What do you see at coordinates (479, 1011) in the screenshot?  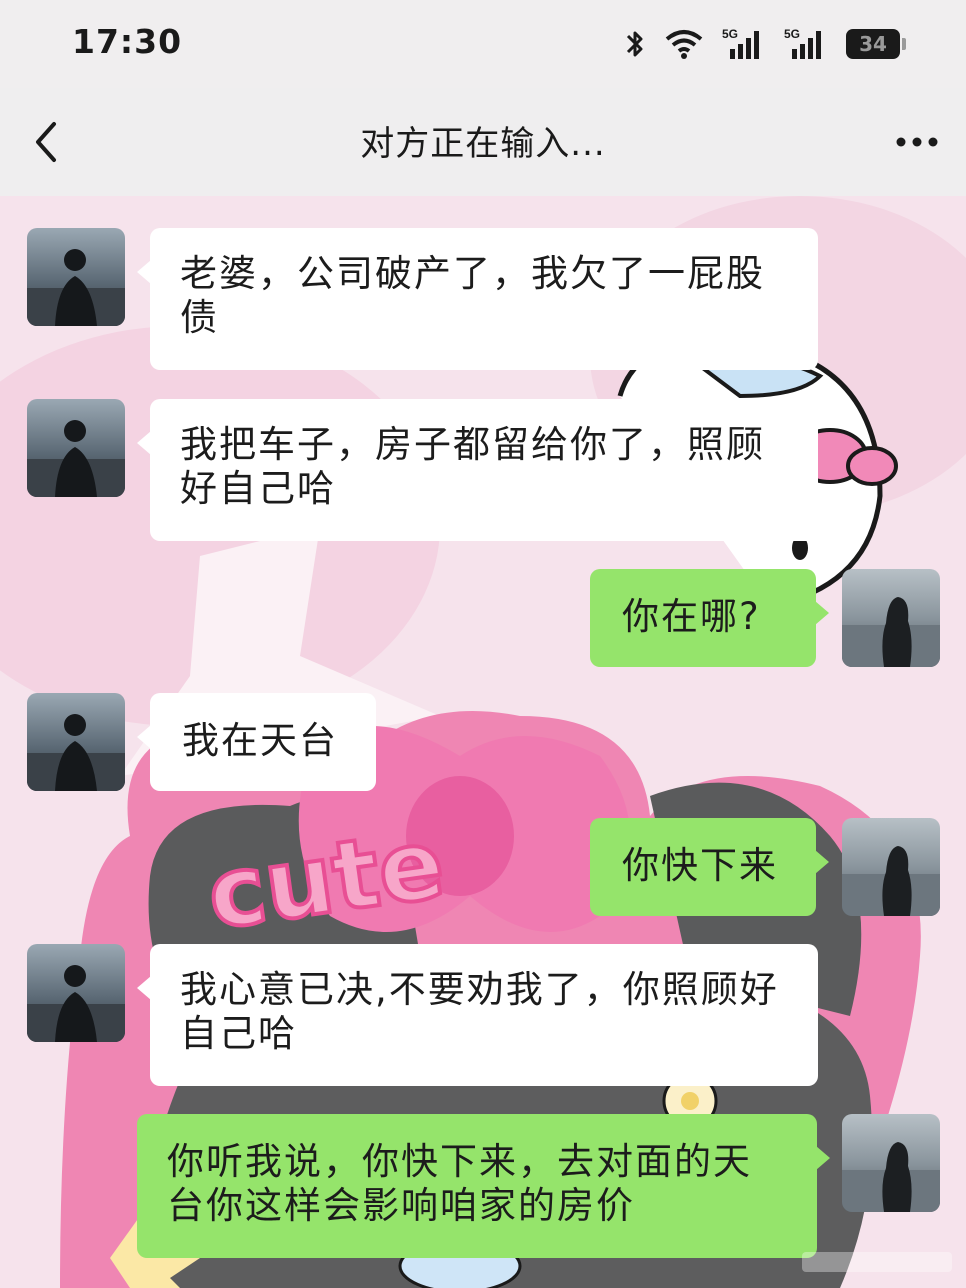 I see `message-text: 我心意已决,不要劝我了，你照顾好自己哈` at bounding box center [479, 1011].